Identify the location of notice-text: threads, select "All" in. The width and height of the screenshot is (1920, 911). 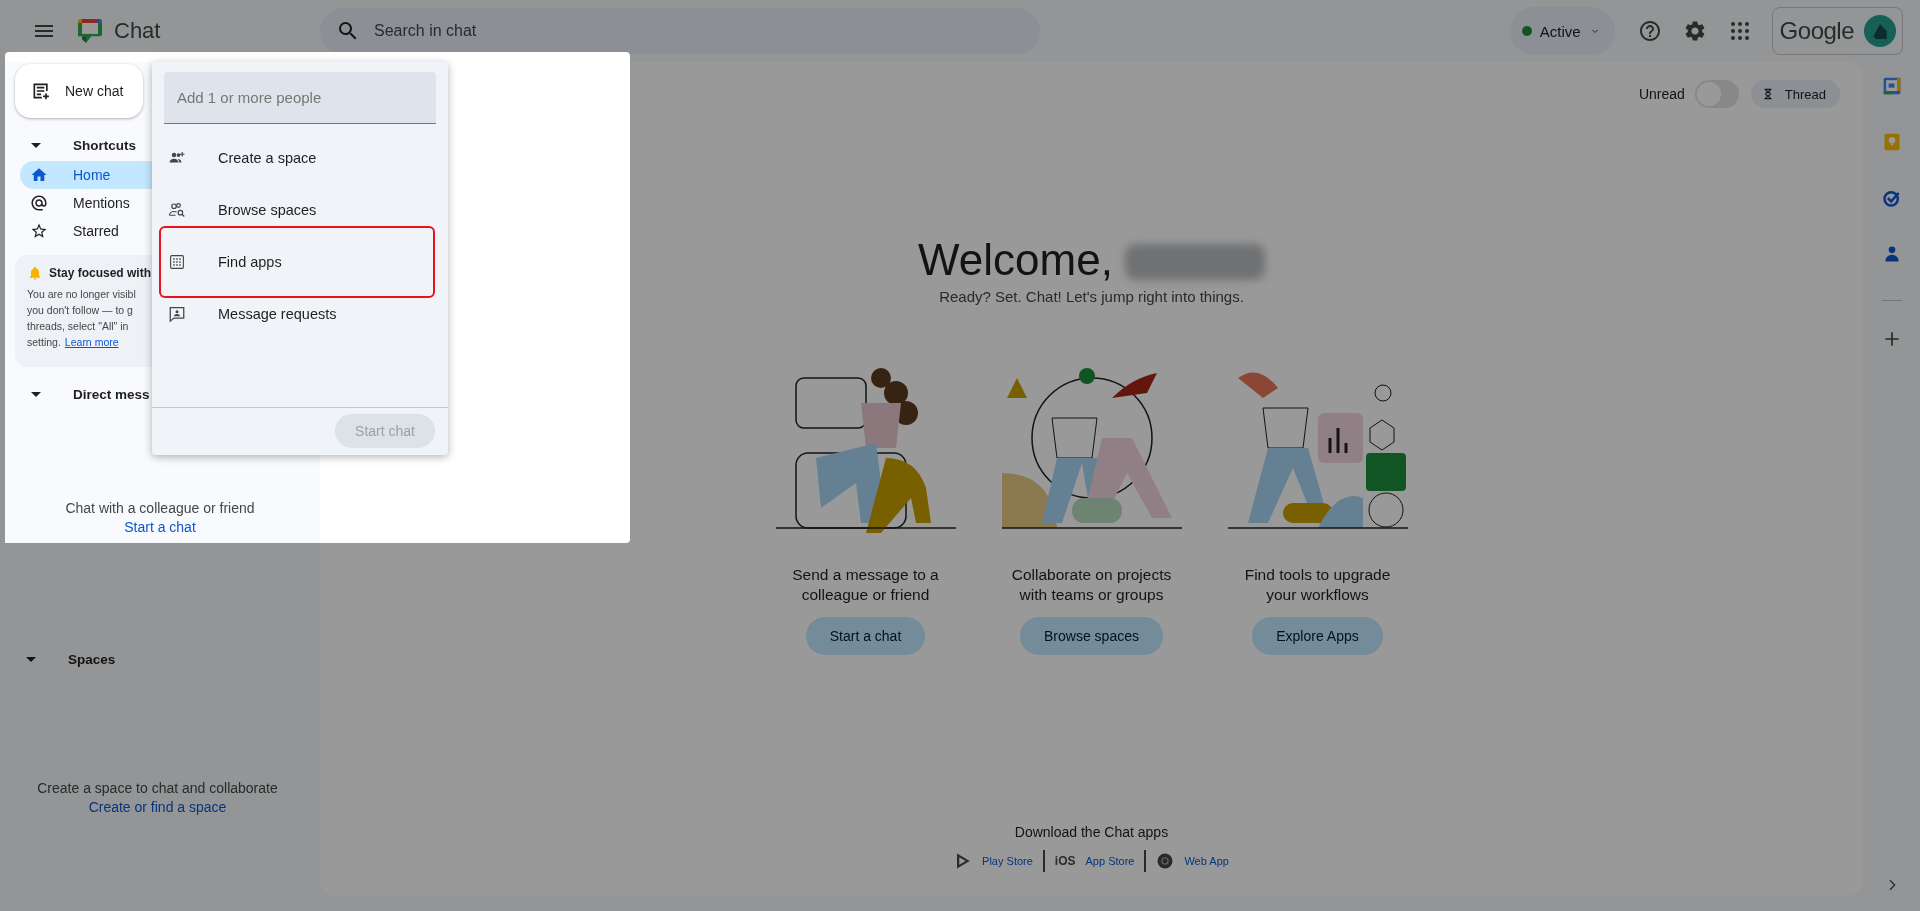
(78, 326).